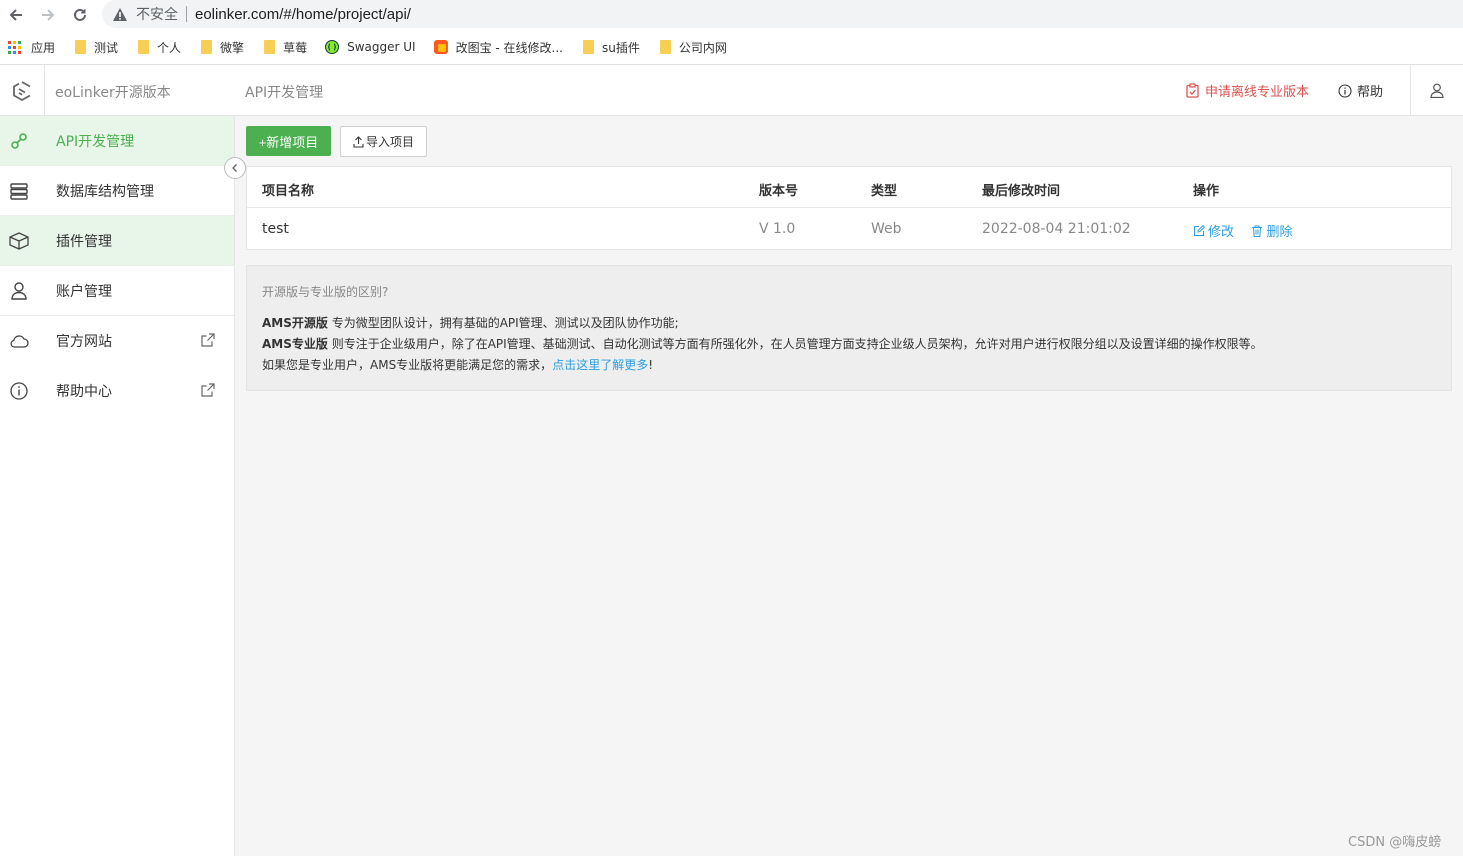  I want to click on sidebar-item-label: 官方网站, so click(84, 342).